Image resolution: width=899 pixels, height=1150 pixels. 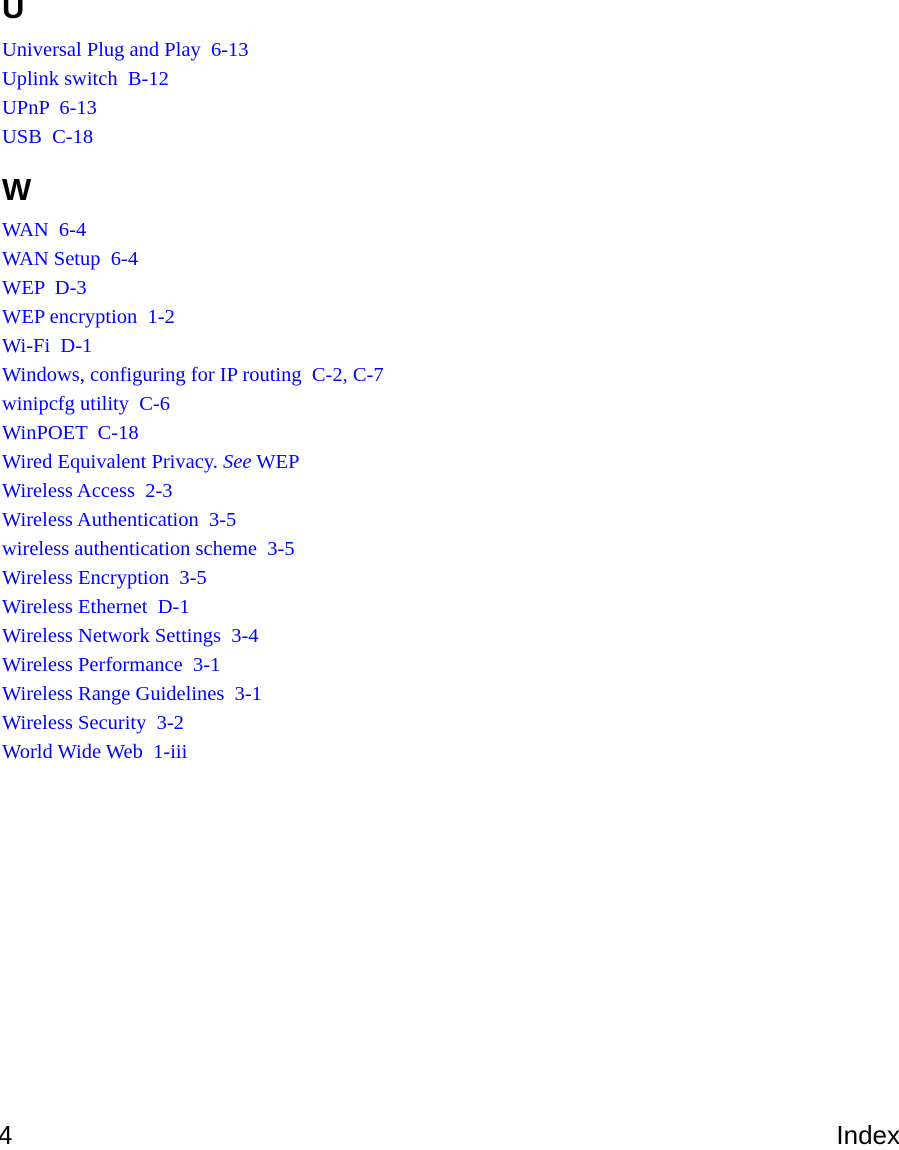 What do you see at coordinates (193, 723) in the screenshot?
I see `index-entry: Wireless Security 3-2` at bounding box center [193, 723].